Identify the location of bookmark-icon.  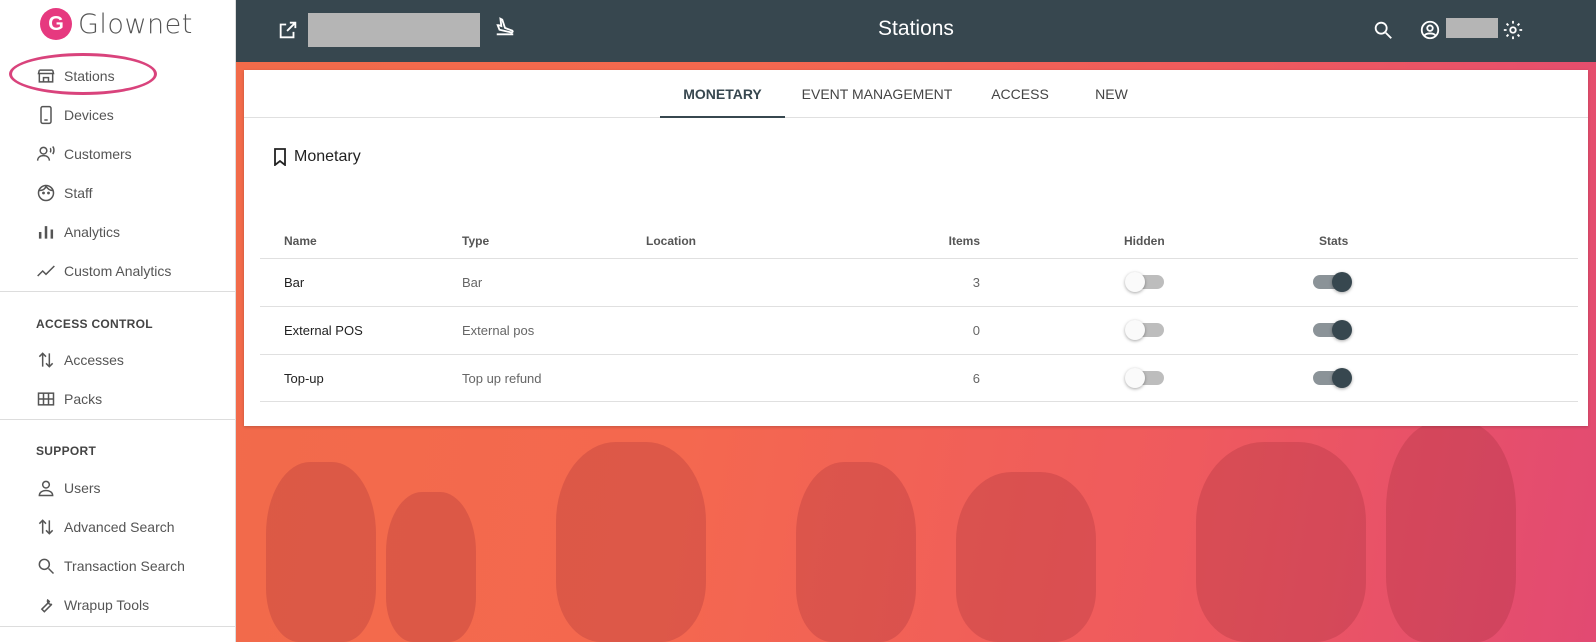
(280, 157).